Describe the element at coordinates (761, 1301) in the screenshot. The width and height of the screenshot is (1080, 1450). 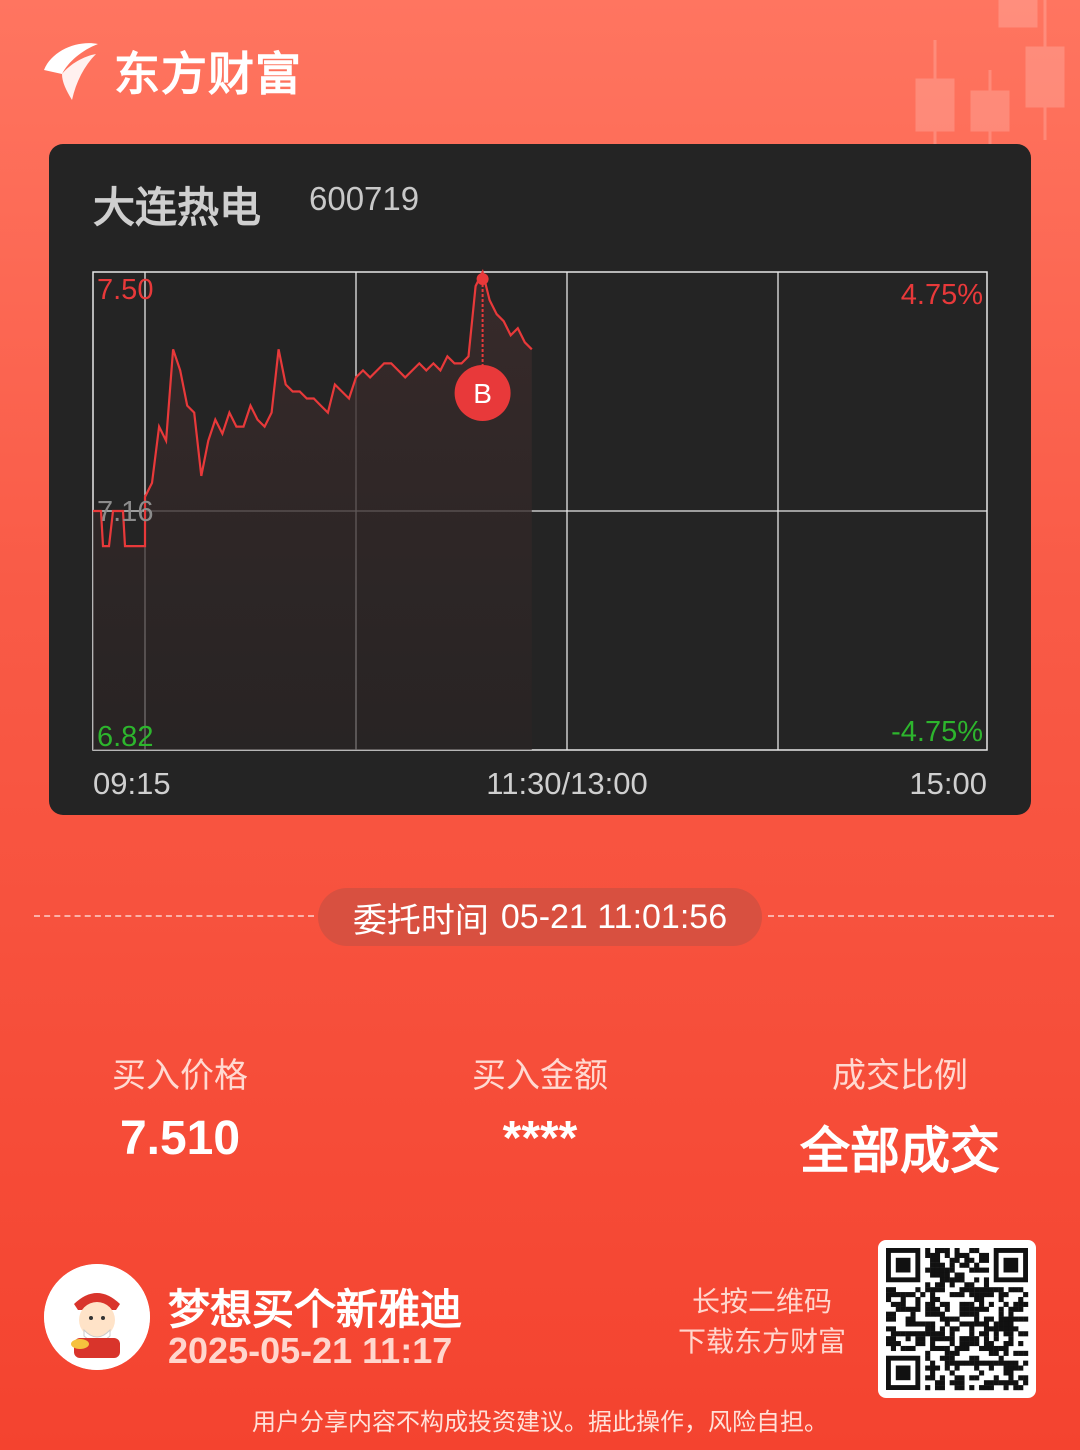
I see `qr-tip-line1: 长按二维码` at that location.